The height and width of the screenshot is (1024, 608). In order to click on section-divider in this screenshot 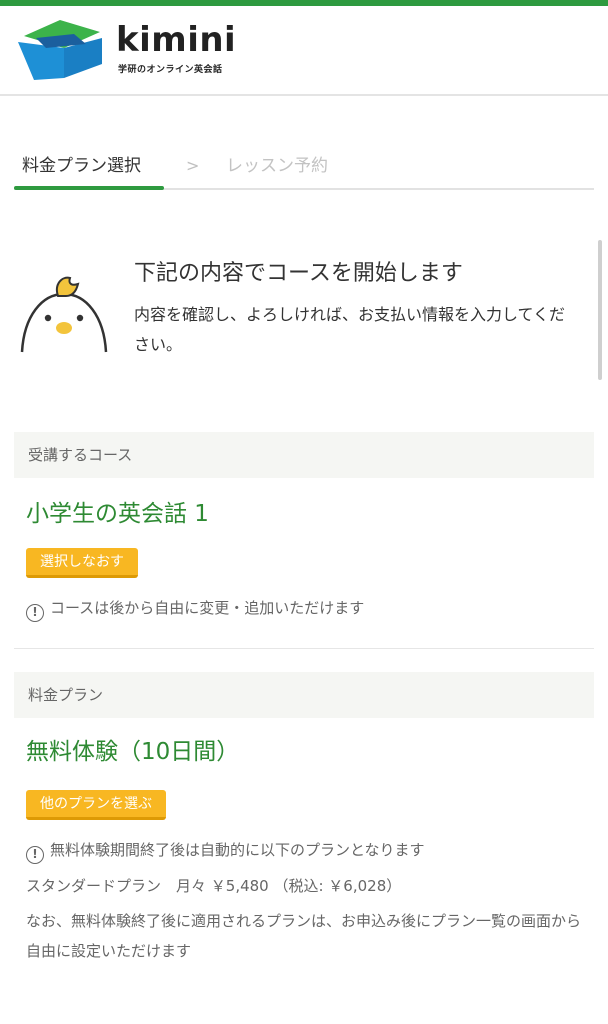, I will do `click(304, 648)`.